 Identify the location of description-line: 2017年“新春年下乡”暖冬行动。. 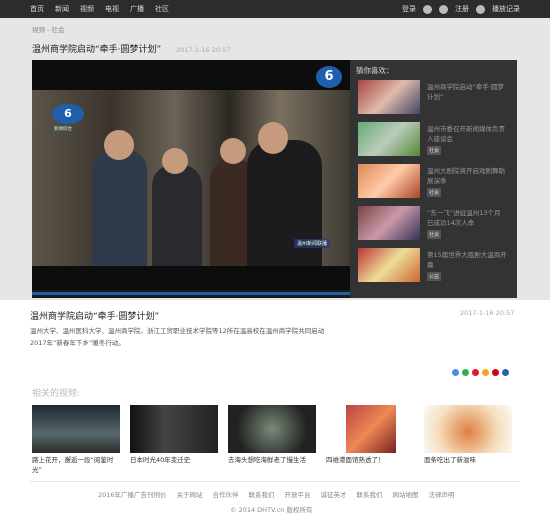
(77, 343).